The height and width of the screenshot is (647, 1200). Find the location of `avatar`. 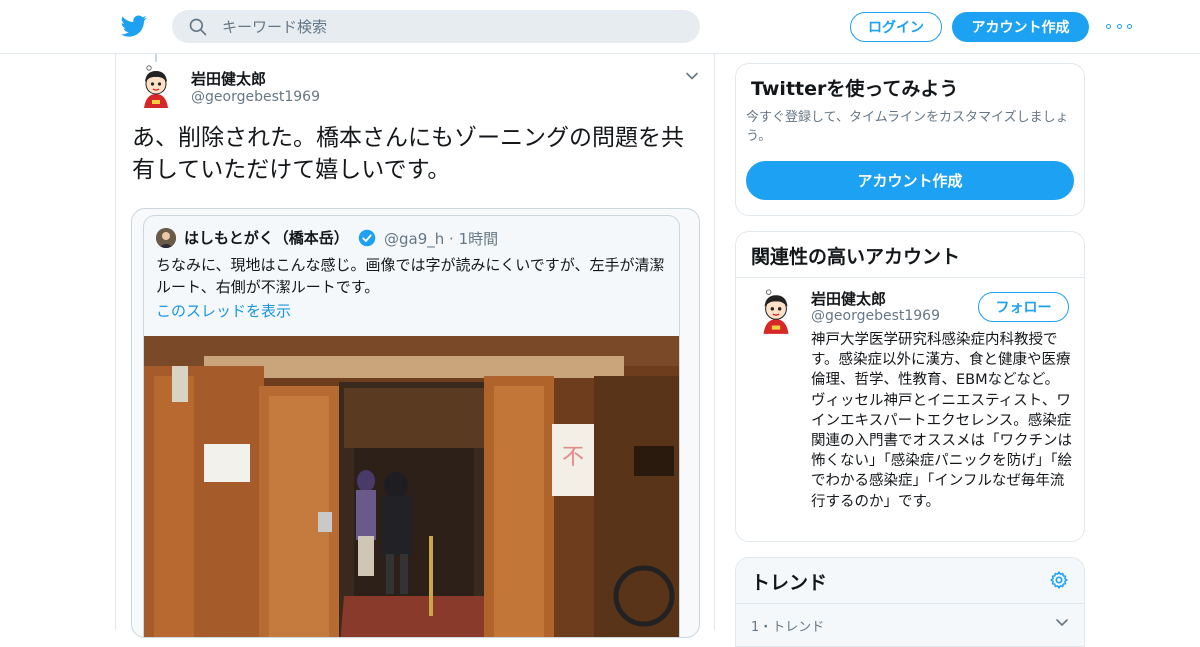

avatar is located at coordinates (156, 88).